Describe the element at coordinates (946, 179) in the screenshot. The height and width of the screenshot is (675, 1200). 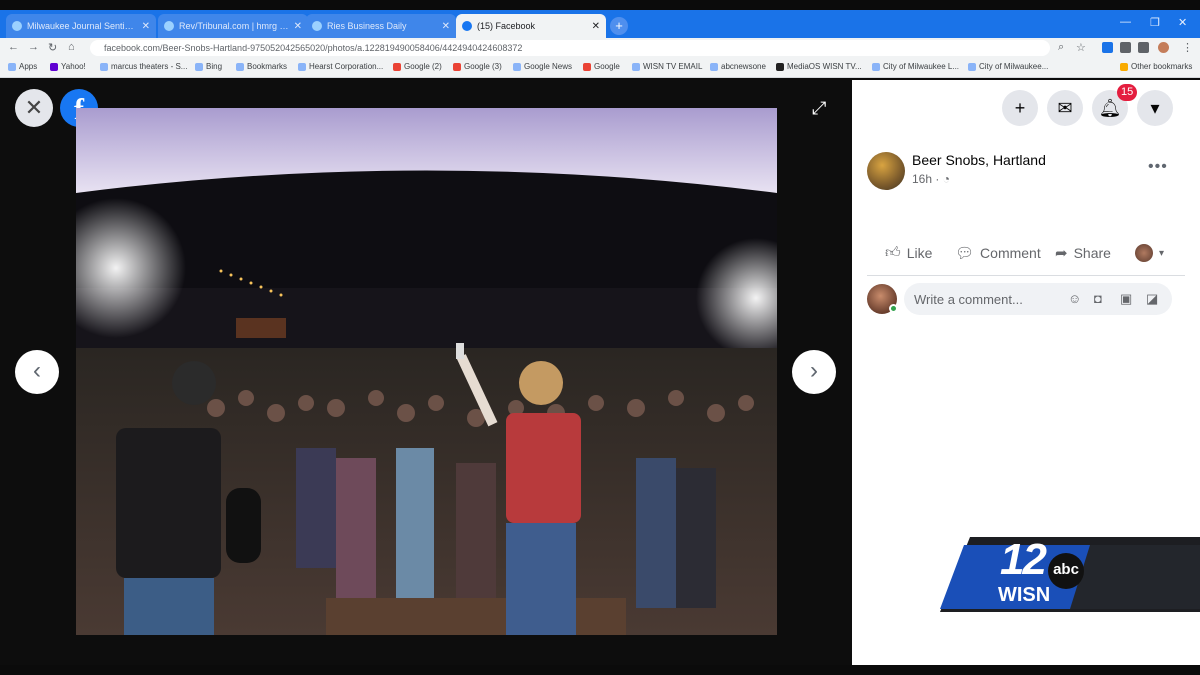
I see `globe-icon: ◔` at that location.